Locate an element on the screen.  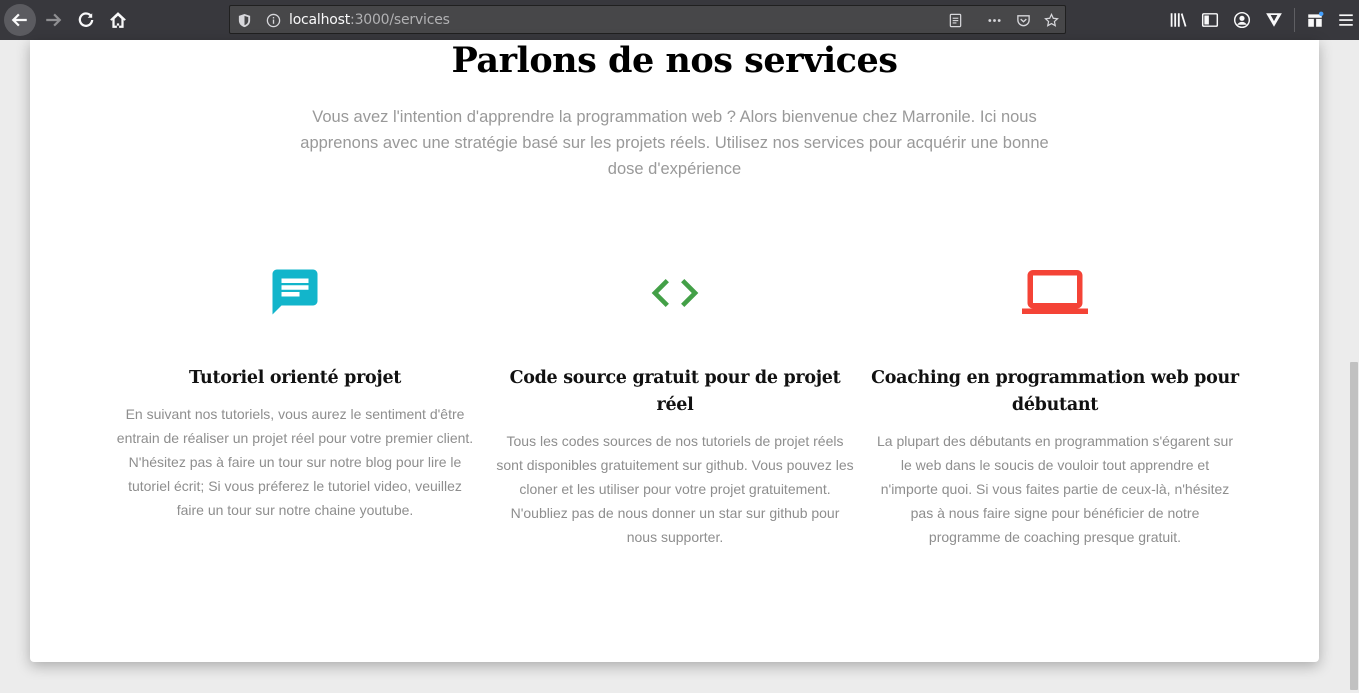
arrow-right-icon is located at coordinates (54, 20).